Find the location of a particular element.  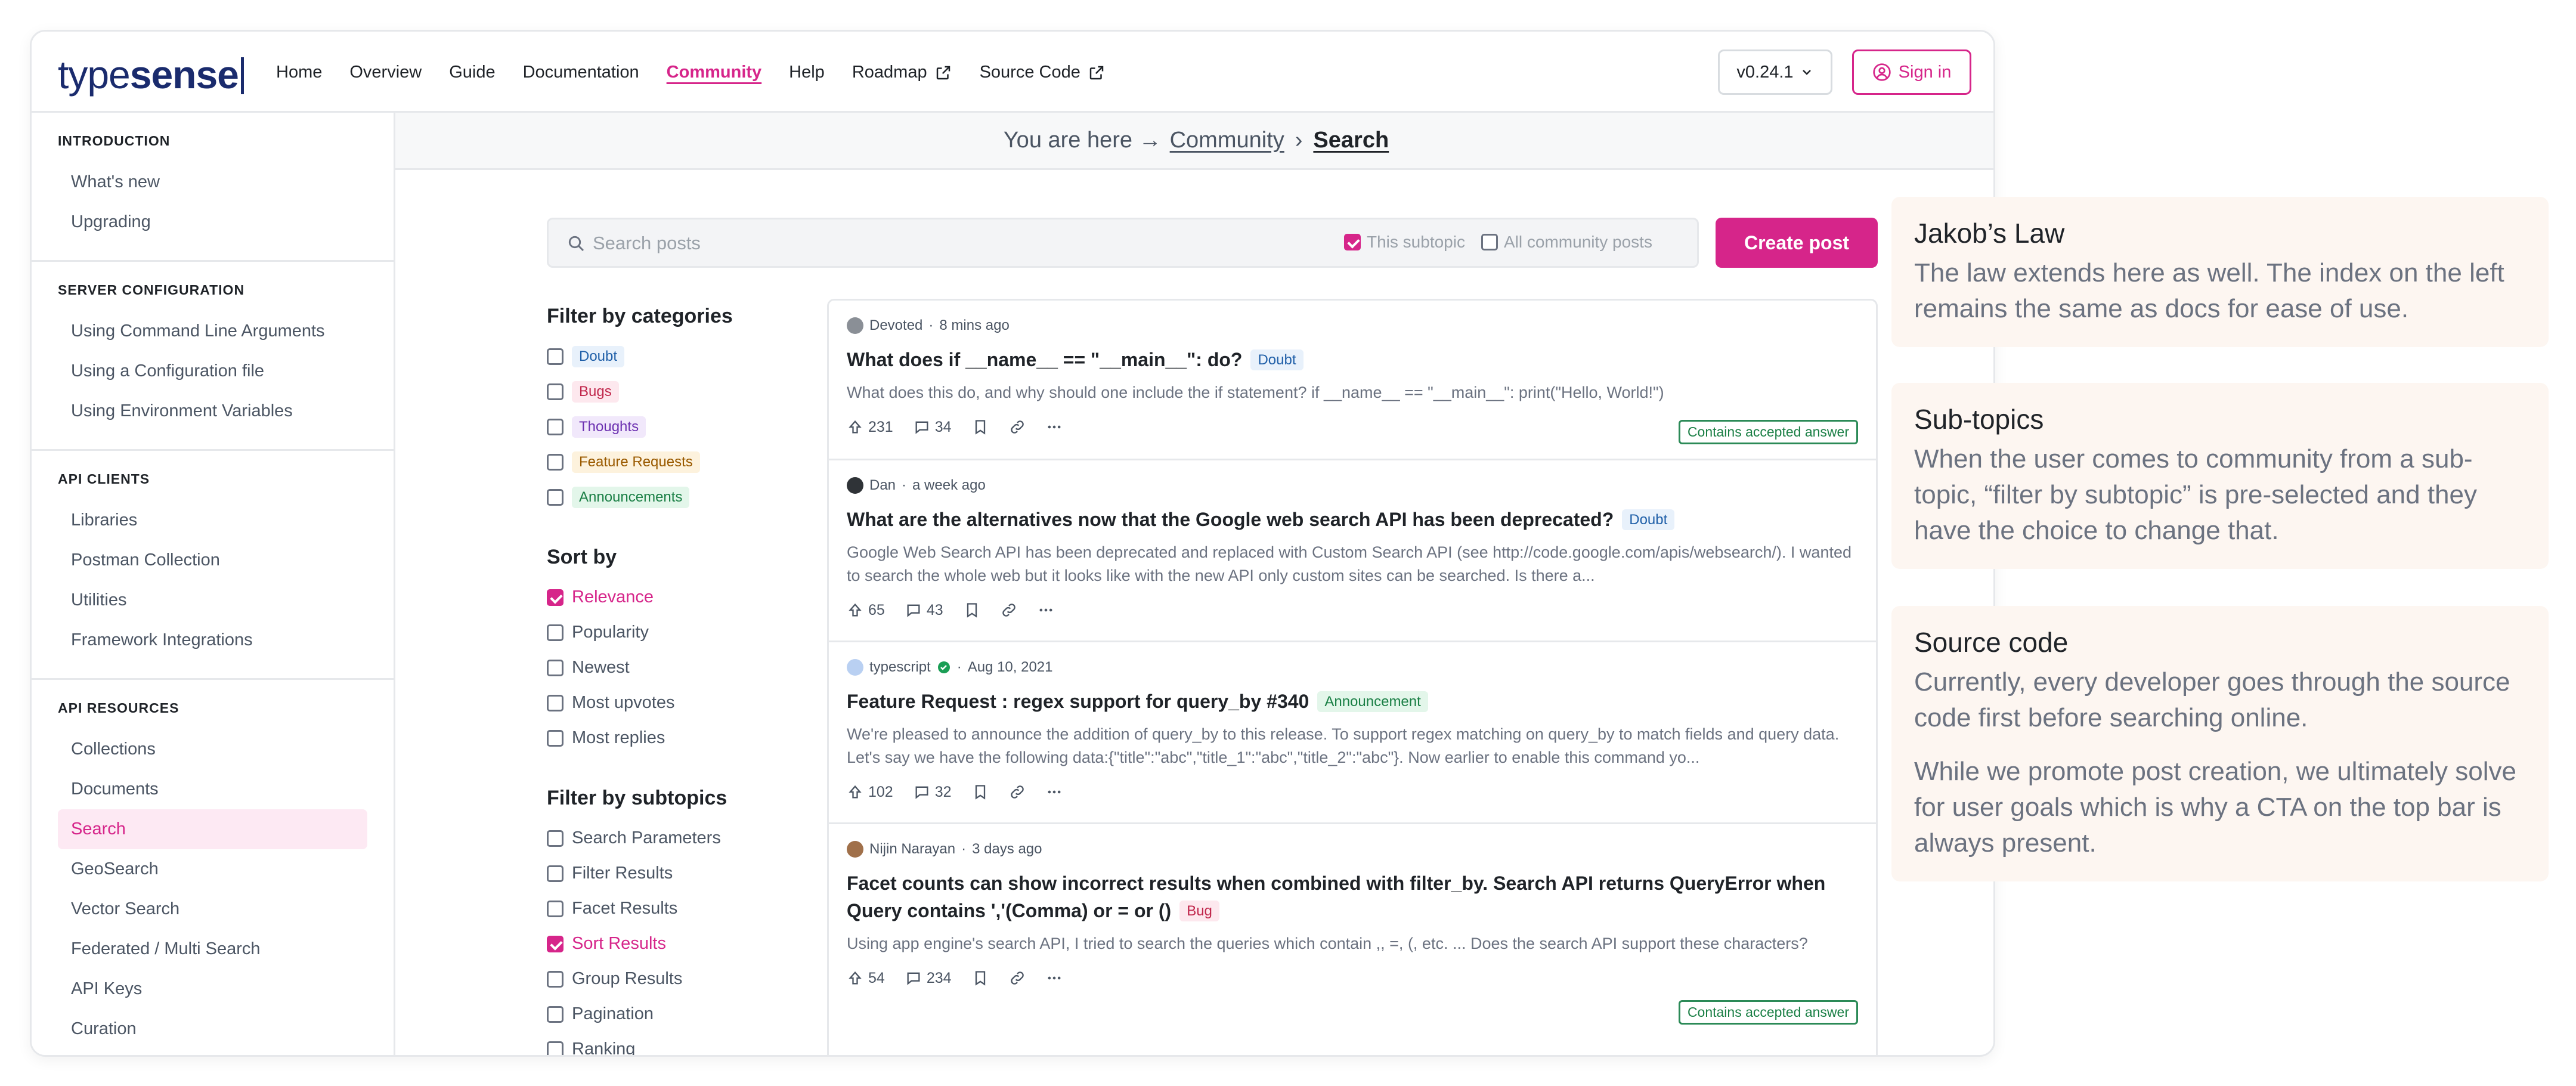

sidebar-item-api-keys: API Keys is located at coordinates (213, 989).